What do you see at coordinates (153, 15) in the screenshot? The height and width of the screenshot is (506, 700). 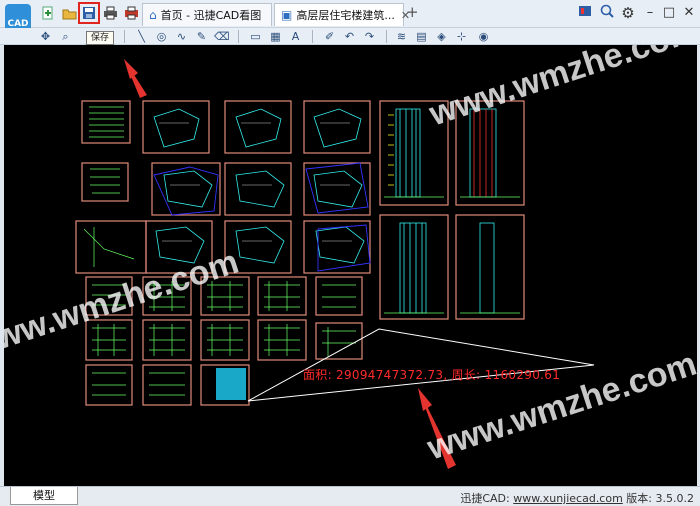 I see `home-icon: ⌂` at bounding box center [153, 15].